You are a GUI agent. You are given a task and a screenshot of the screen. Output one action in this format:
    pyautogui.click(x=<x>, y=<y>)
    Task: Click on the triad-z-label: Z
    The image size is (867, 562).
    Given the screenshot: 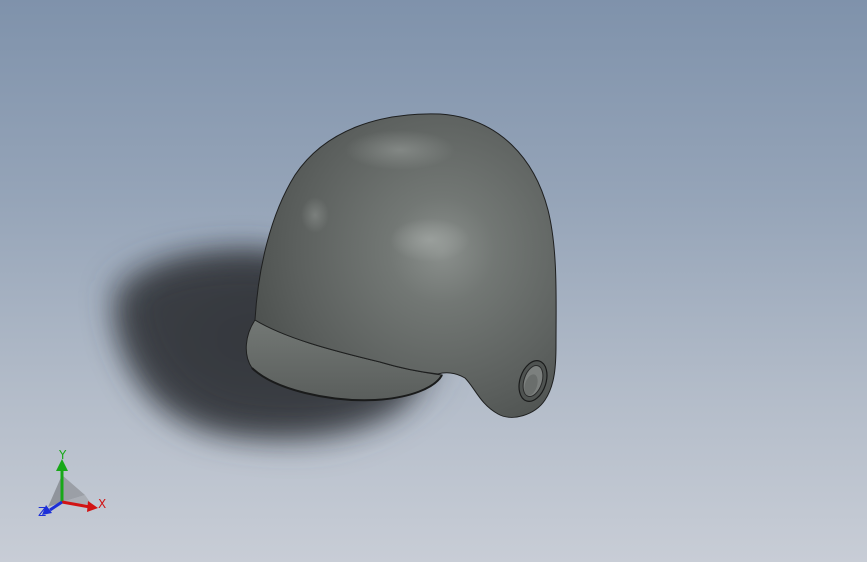 What is the action you would take?
    pyautogui.click(x=42, y=512)
    